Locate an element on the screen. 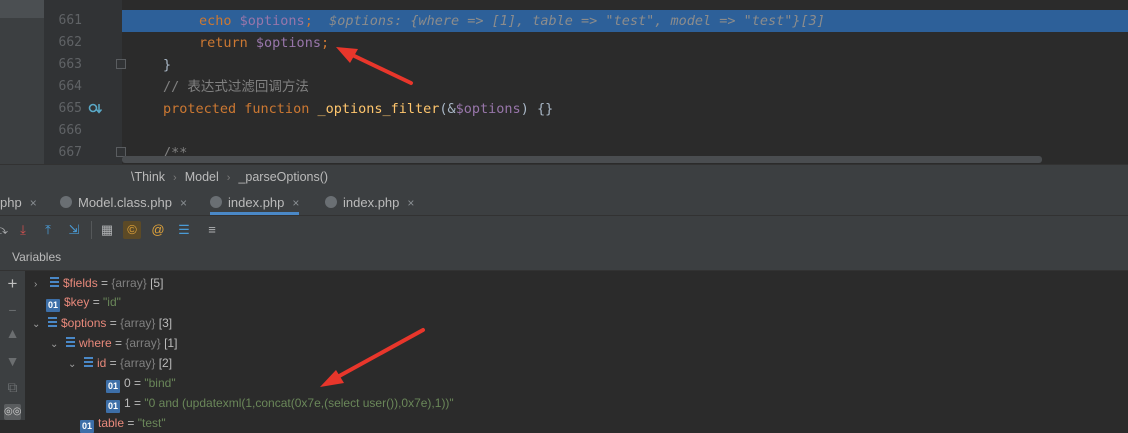 The image size is (1128, 433). tree-row: 01 $key = "id" is located at coordinates (83, 302).